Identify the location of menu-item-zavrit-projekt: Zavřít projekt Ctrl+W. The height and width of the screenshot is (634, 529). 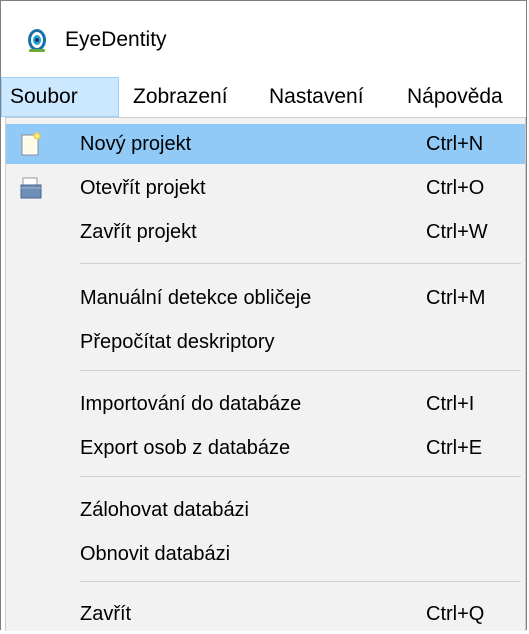
(265, 232).